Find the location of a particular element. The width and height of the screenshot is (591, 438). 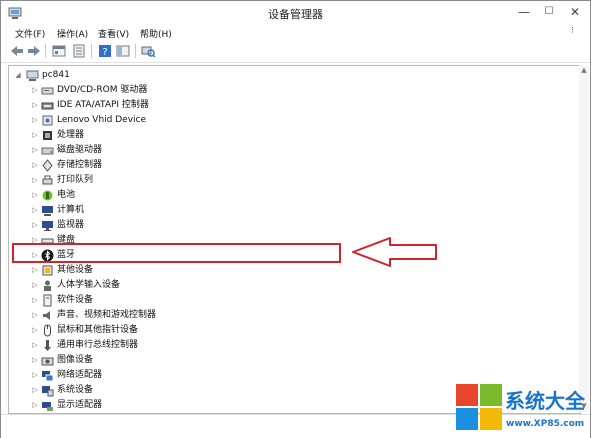

tree-item-label: DVD/CD-ROM 驱动器 is located at coordinates (102, 90).